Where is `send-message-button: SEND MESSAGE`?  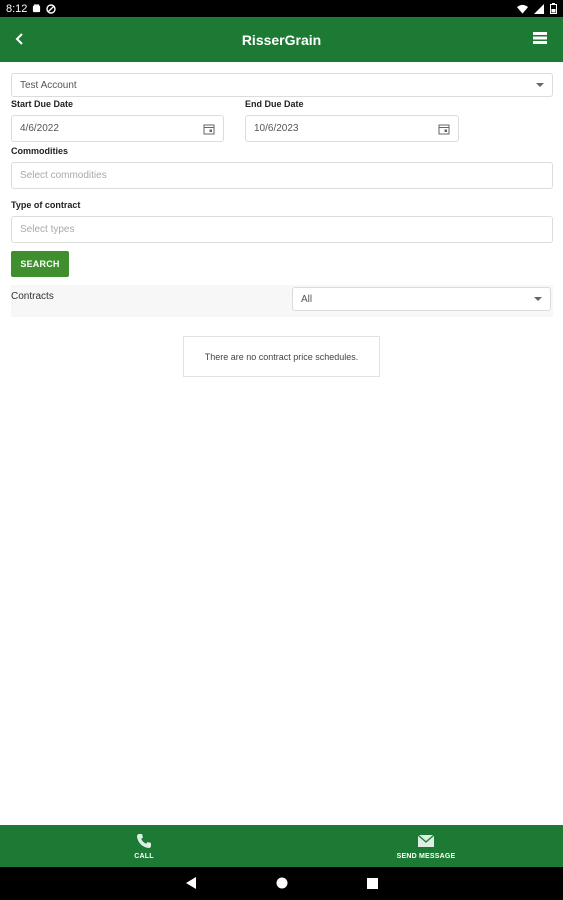 send-message-button: SEND MESSAGE is located at coordinates (426, 846).